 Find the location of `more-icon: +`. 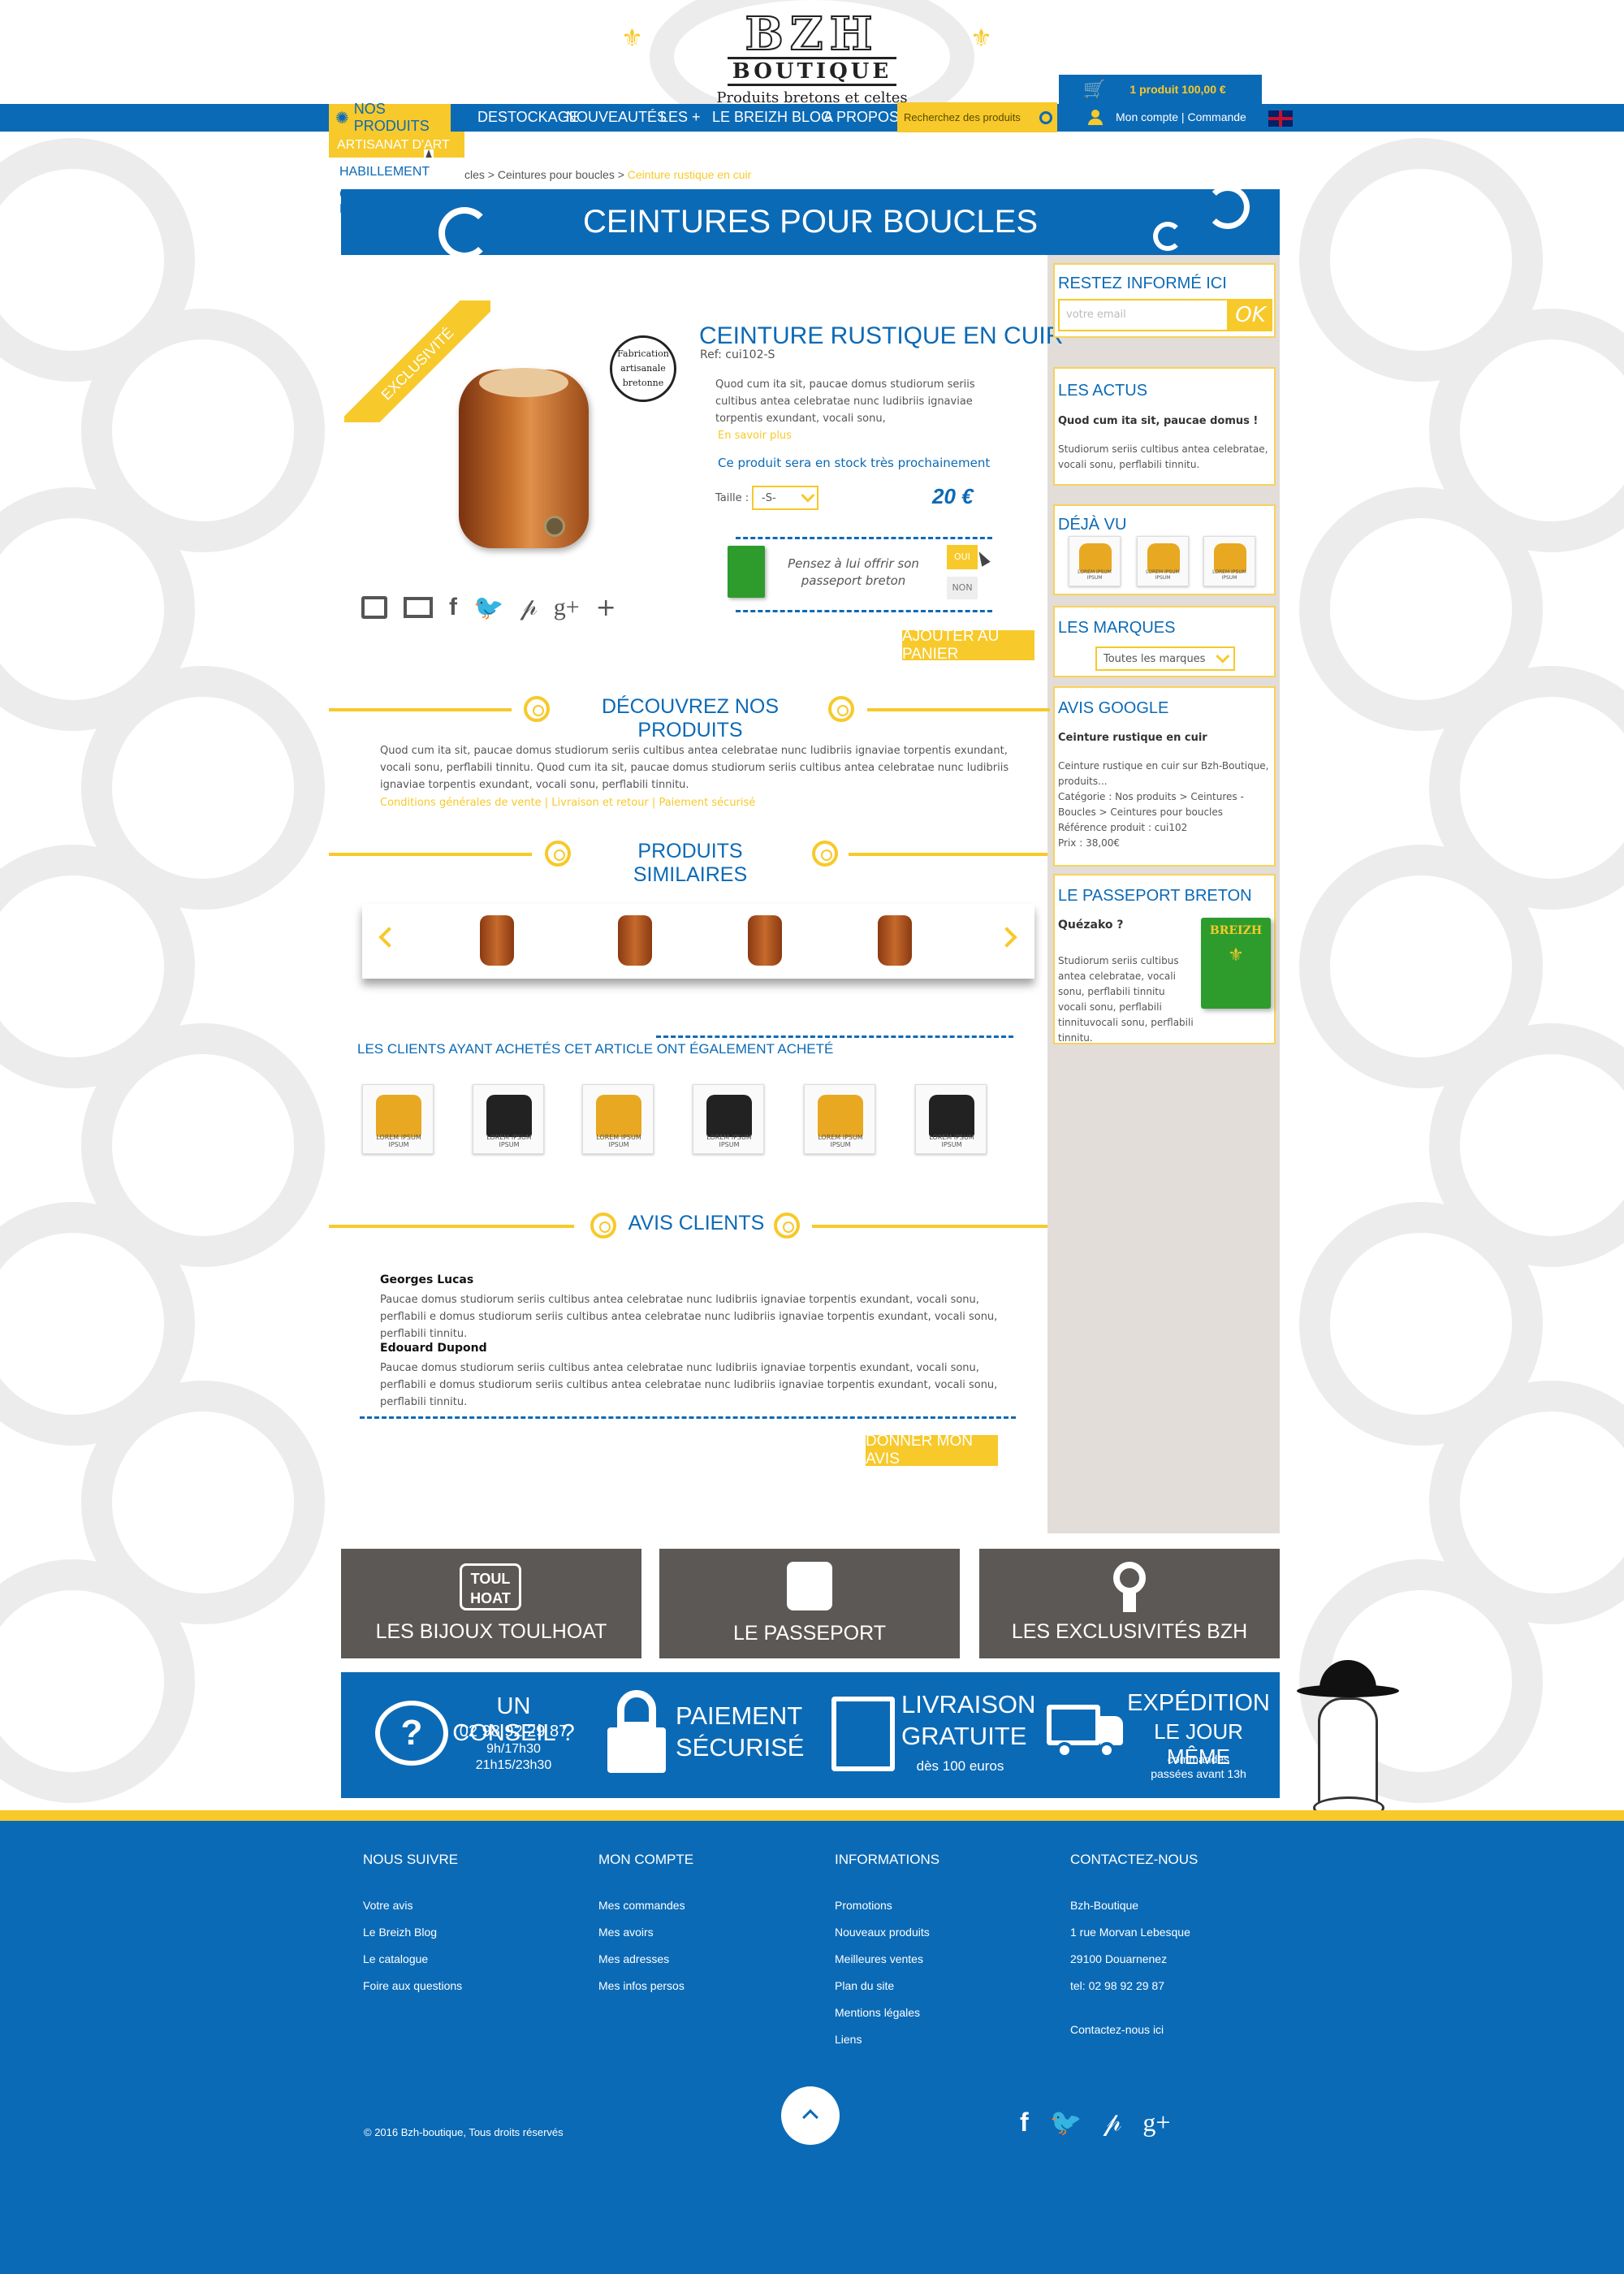

more-icon: + is located at coordinates (606, 608).